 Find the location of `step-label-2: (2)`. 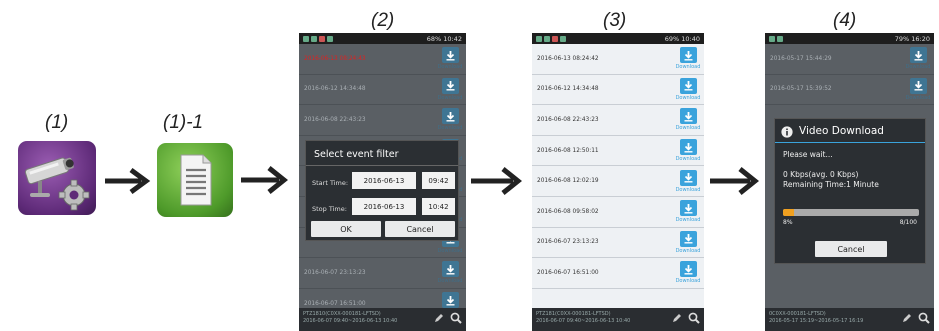

step-label-2: (2) is located at coordinates (383, 20).